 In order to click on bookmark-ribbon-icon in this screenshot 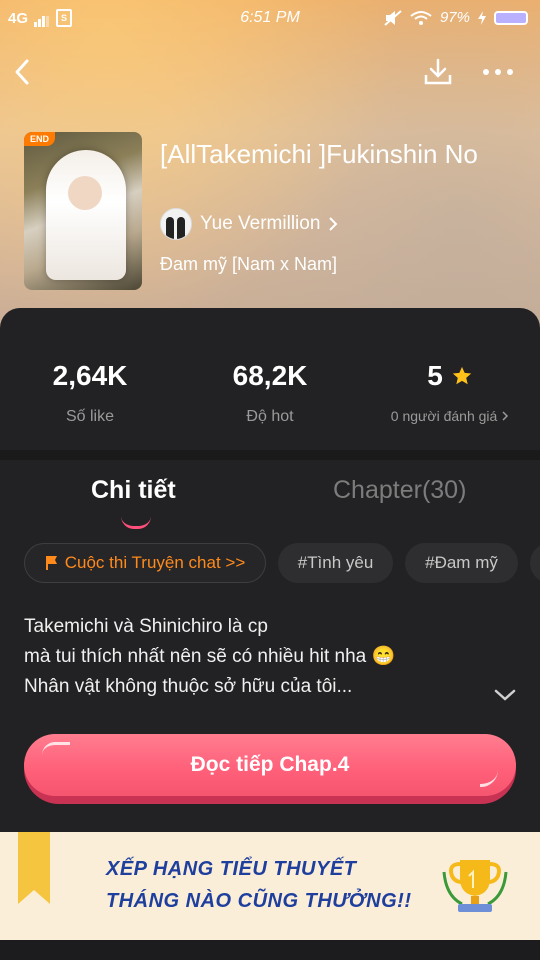, I will do `click(34, 868)`.